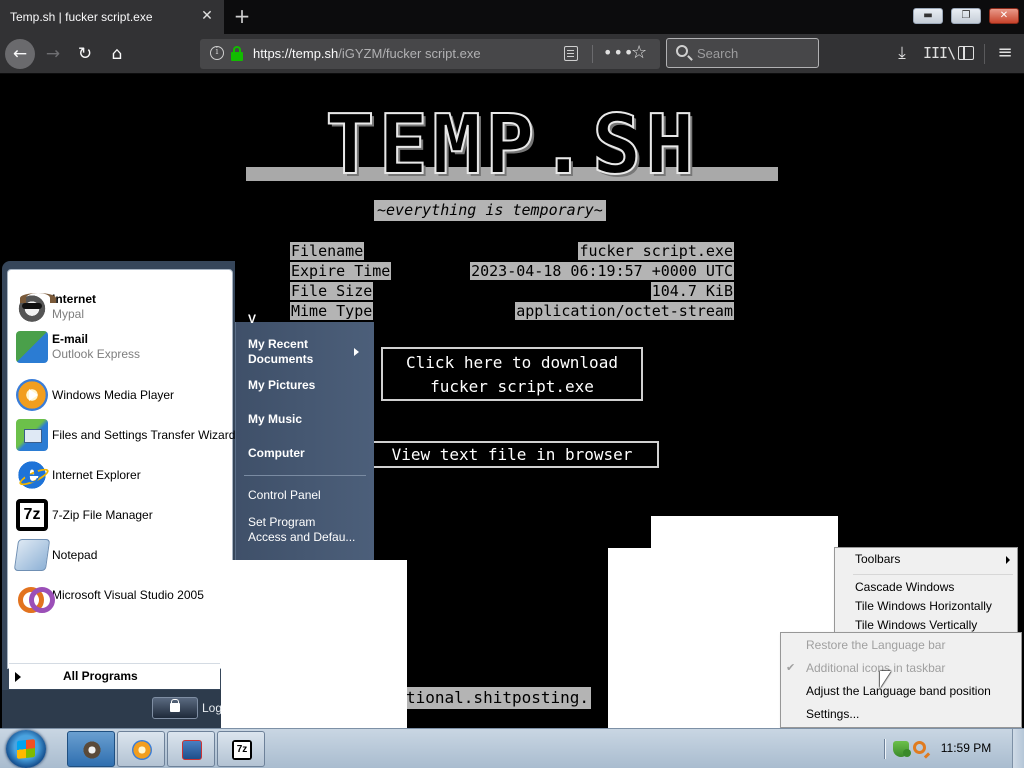  What do you see at coordinates (490, 210) in the screenshot?
I see `tagline: ~everything is temporary~` at bounding box center [490, 210].